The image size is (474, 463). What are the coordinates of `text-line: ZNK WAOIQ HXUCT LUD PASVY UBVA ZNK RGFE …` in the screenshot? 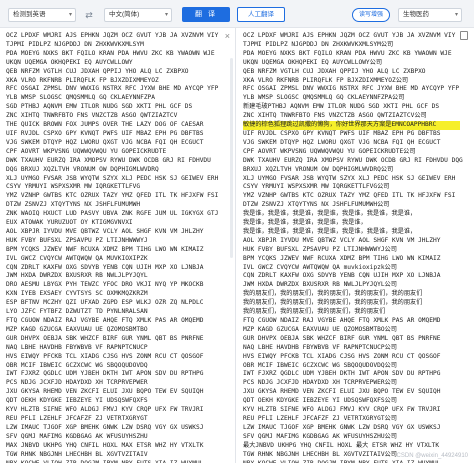 It's located at (112, 214).